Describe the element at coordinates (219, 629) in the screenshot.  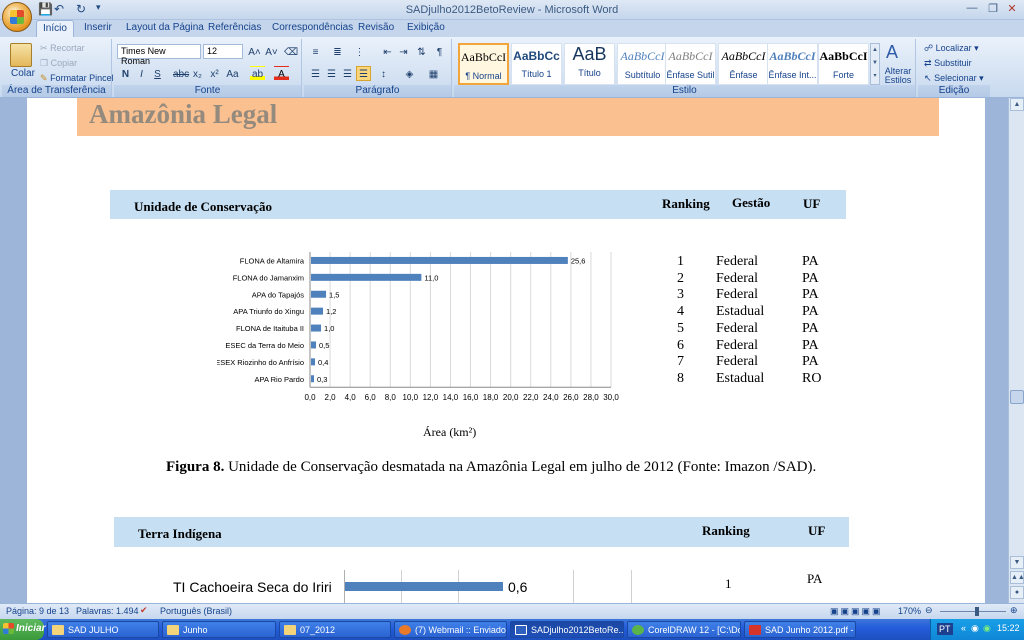
I see `taskbar-item-junho: Junho` at that location.